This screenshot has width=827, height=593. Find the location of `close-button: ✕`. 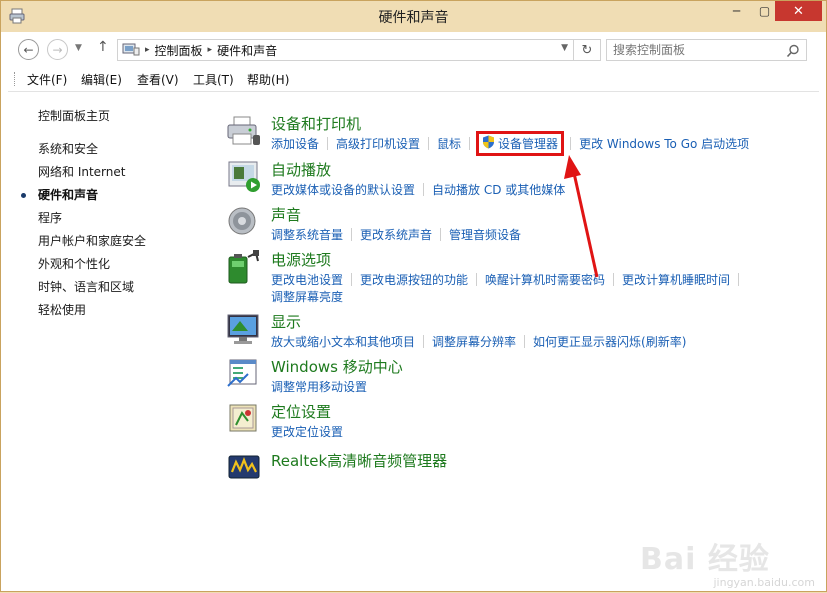

close-button: ✕ is located at coordinates (798, 11).